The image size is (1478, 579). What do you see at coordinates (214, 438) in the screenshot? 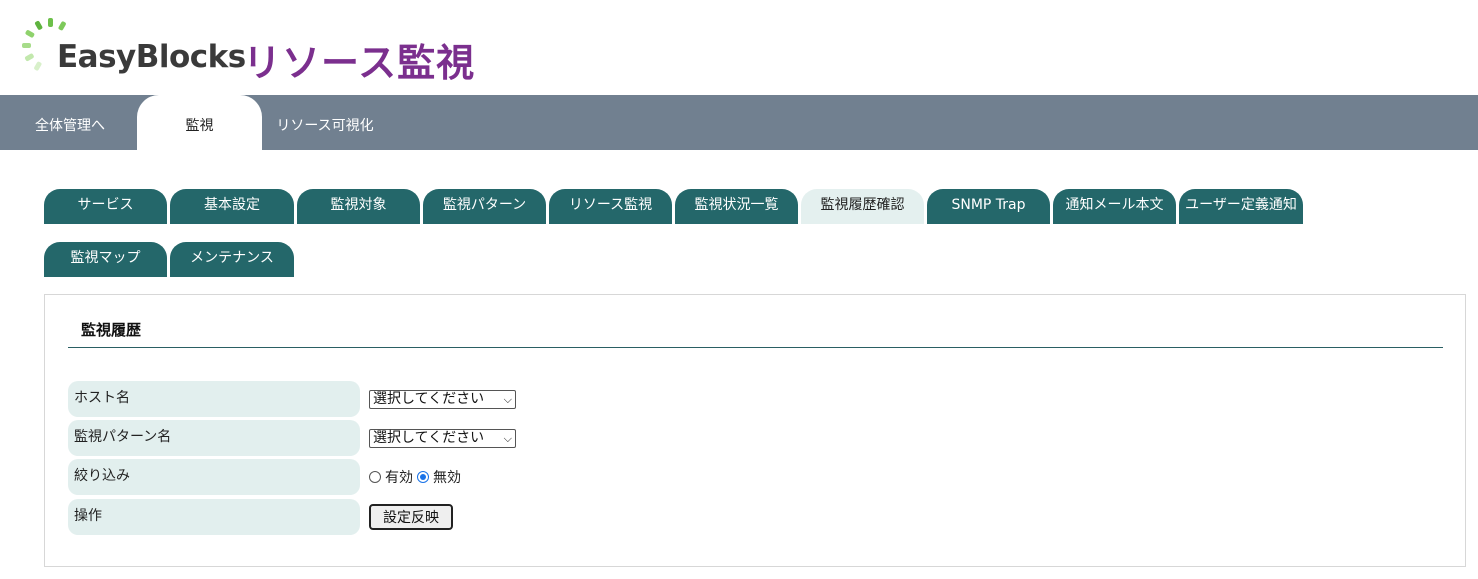
I see `pattern-label: 監視パターン名` at bounding box center [214, 438].